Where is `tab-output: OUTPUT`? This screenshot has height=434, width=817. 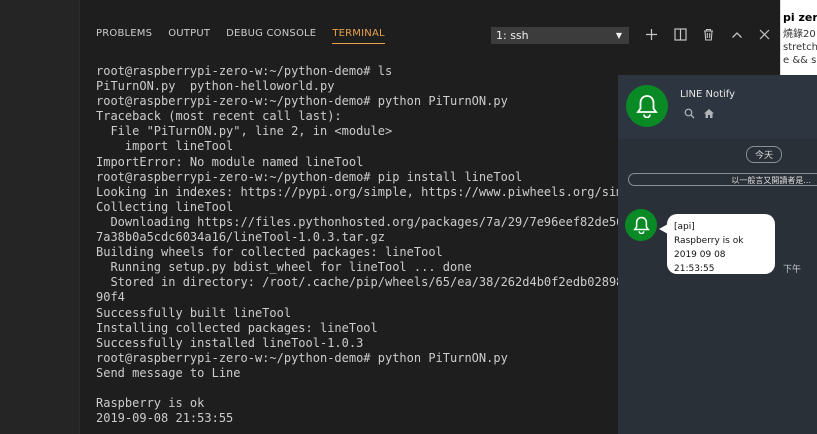
tab-output: OUTPUT is located at coordinates (189, 36).